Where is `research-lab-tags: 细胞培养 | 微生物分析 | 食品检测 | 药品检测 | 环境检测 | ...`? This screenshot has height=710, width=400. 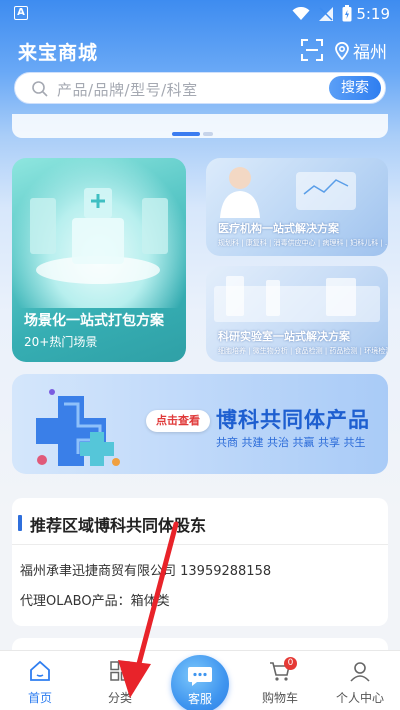 research-lab-tags: 细胞培养 | 微生物分析 | 食品检测 | 药品检测 | 环境检测 | ... is located at coordinates (303, 351).